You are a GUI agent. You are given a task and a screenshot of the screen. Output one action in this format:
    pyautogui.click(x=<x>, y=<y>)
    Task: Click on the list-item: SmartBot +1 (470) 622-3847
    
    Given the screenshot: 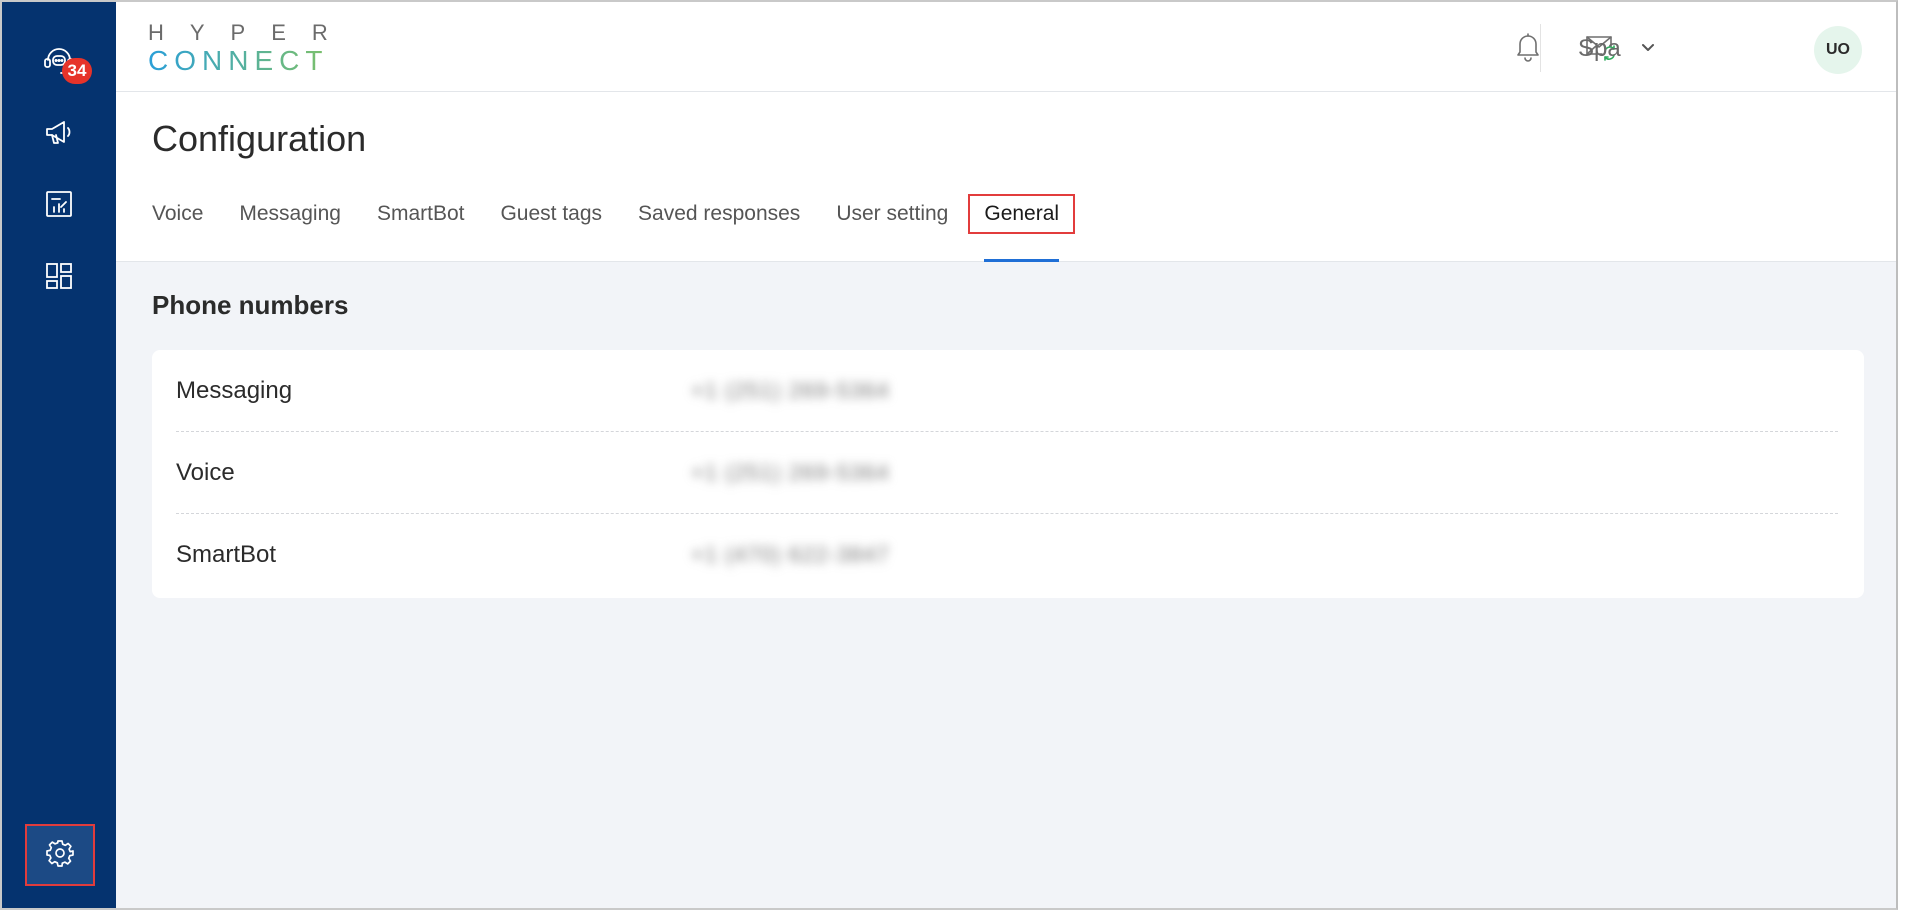 What is the action you would take?
    pyautogui.click(x=1007, y=555)
    